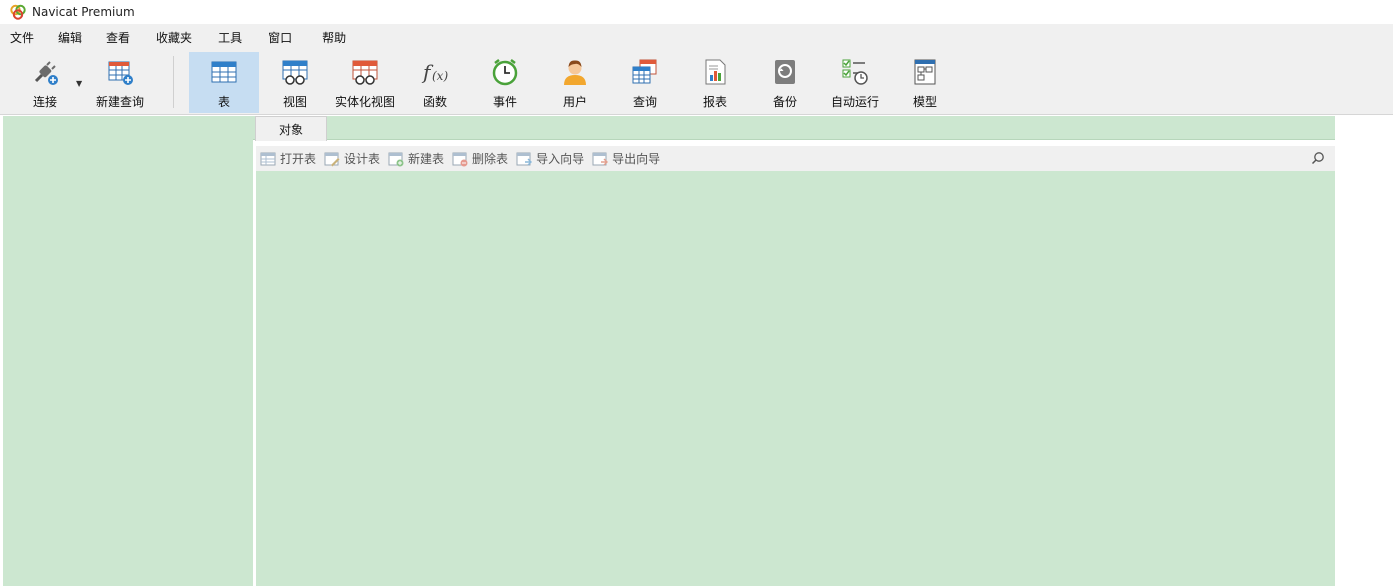  I want to click on view-icon, so click(295, 72).